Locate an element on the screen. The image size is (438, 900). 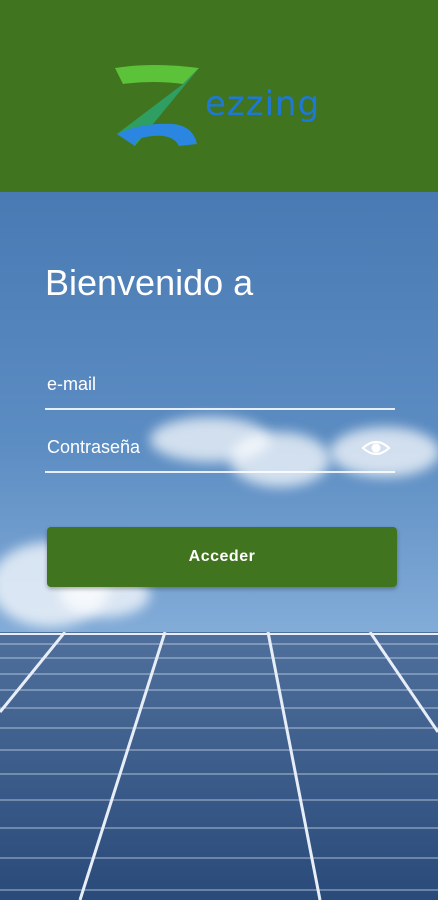
login-button: Acceder is located at coordinates (222, 557).